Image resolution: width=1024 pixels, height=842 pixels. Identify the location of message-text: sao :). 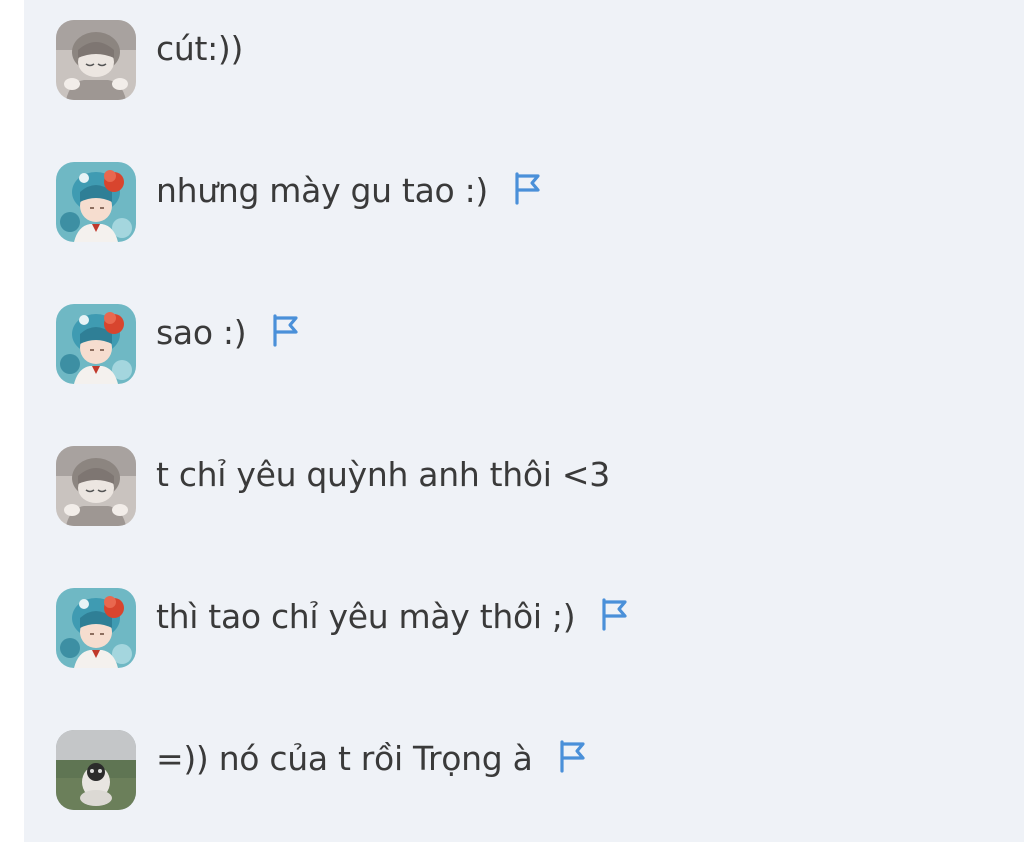
(201, 332).